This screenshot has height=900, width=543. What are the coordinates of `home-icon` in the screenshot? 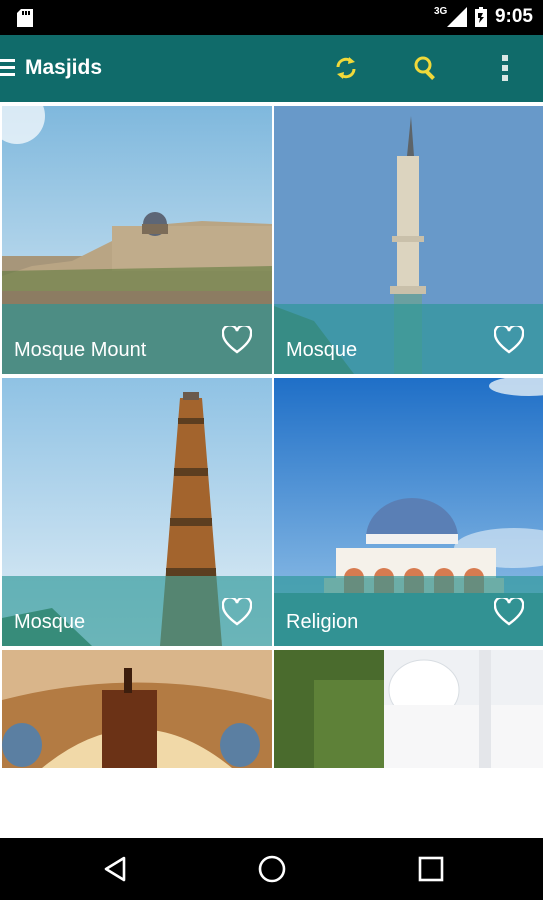 It's located at (272, 869).